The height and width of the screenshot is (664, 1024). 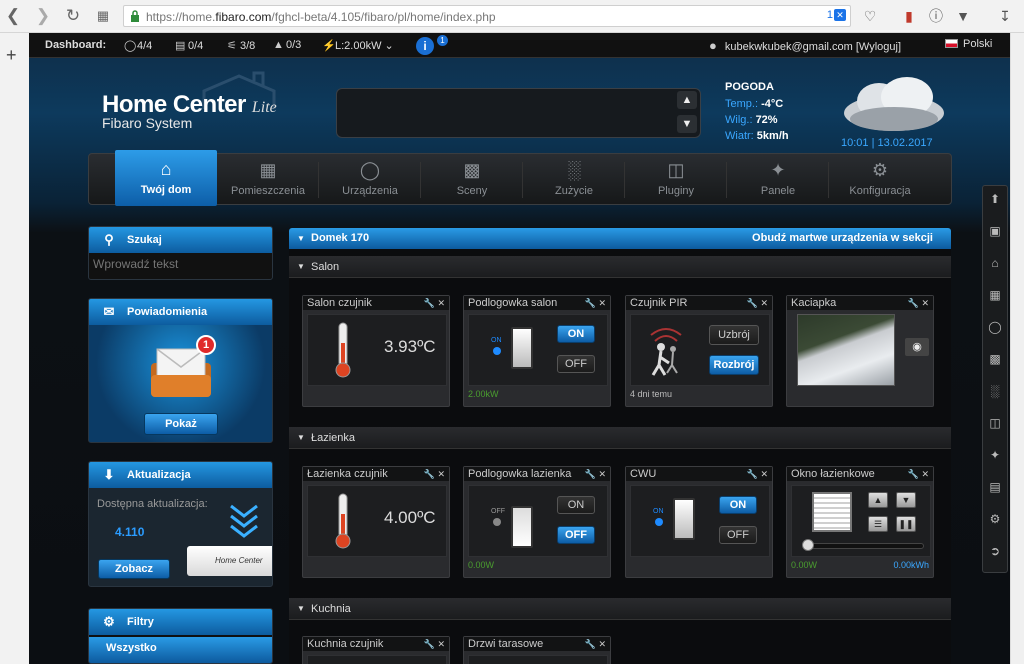 I want to click on logout-icon: ➲, so click(x=995, y=551).